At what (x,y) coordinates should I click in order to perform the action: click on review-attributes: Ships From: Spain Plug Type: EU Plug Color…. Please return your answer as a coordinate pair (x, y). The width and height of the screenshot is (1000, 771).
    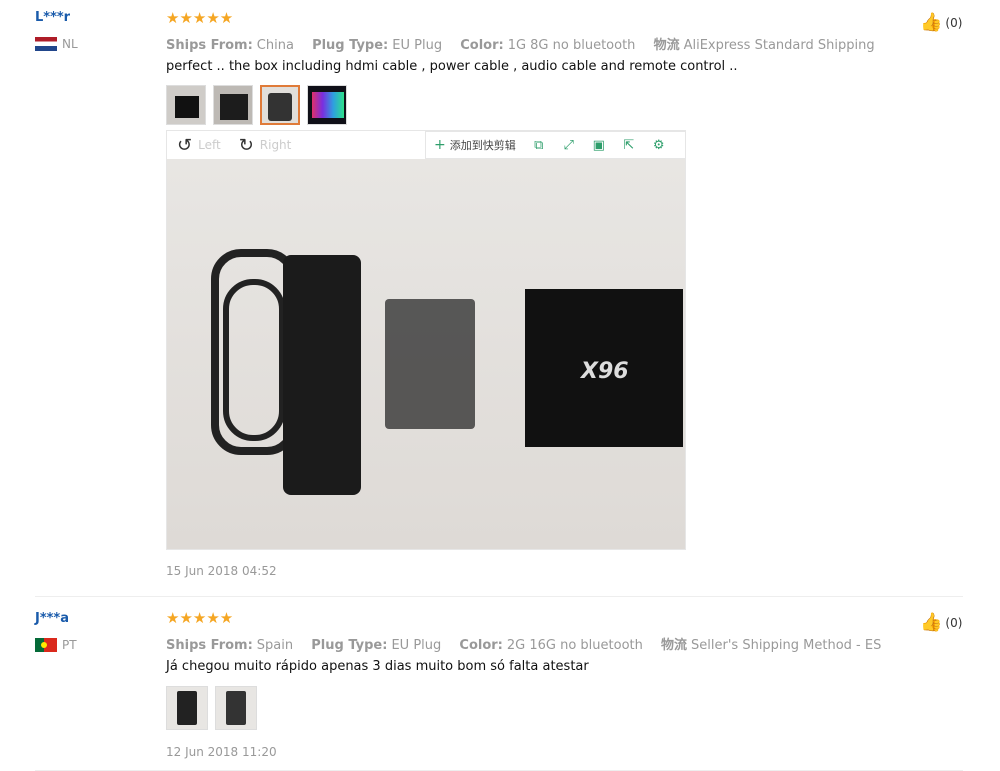
    Looking at the image, I should click on (530, 643).